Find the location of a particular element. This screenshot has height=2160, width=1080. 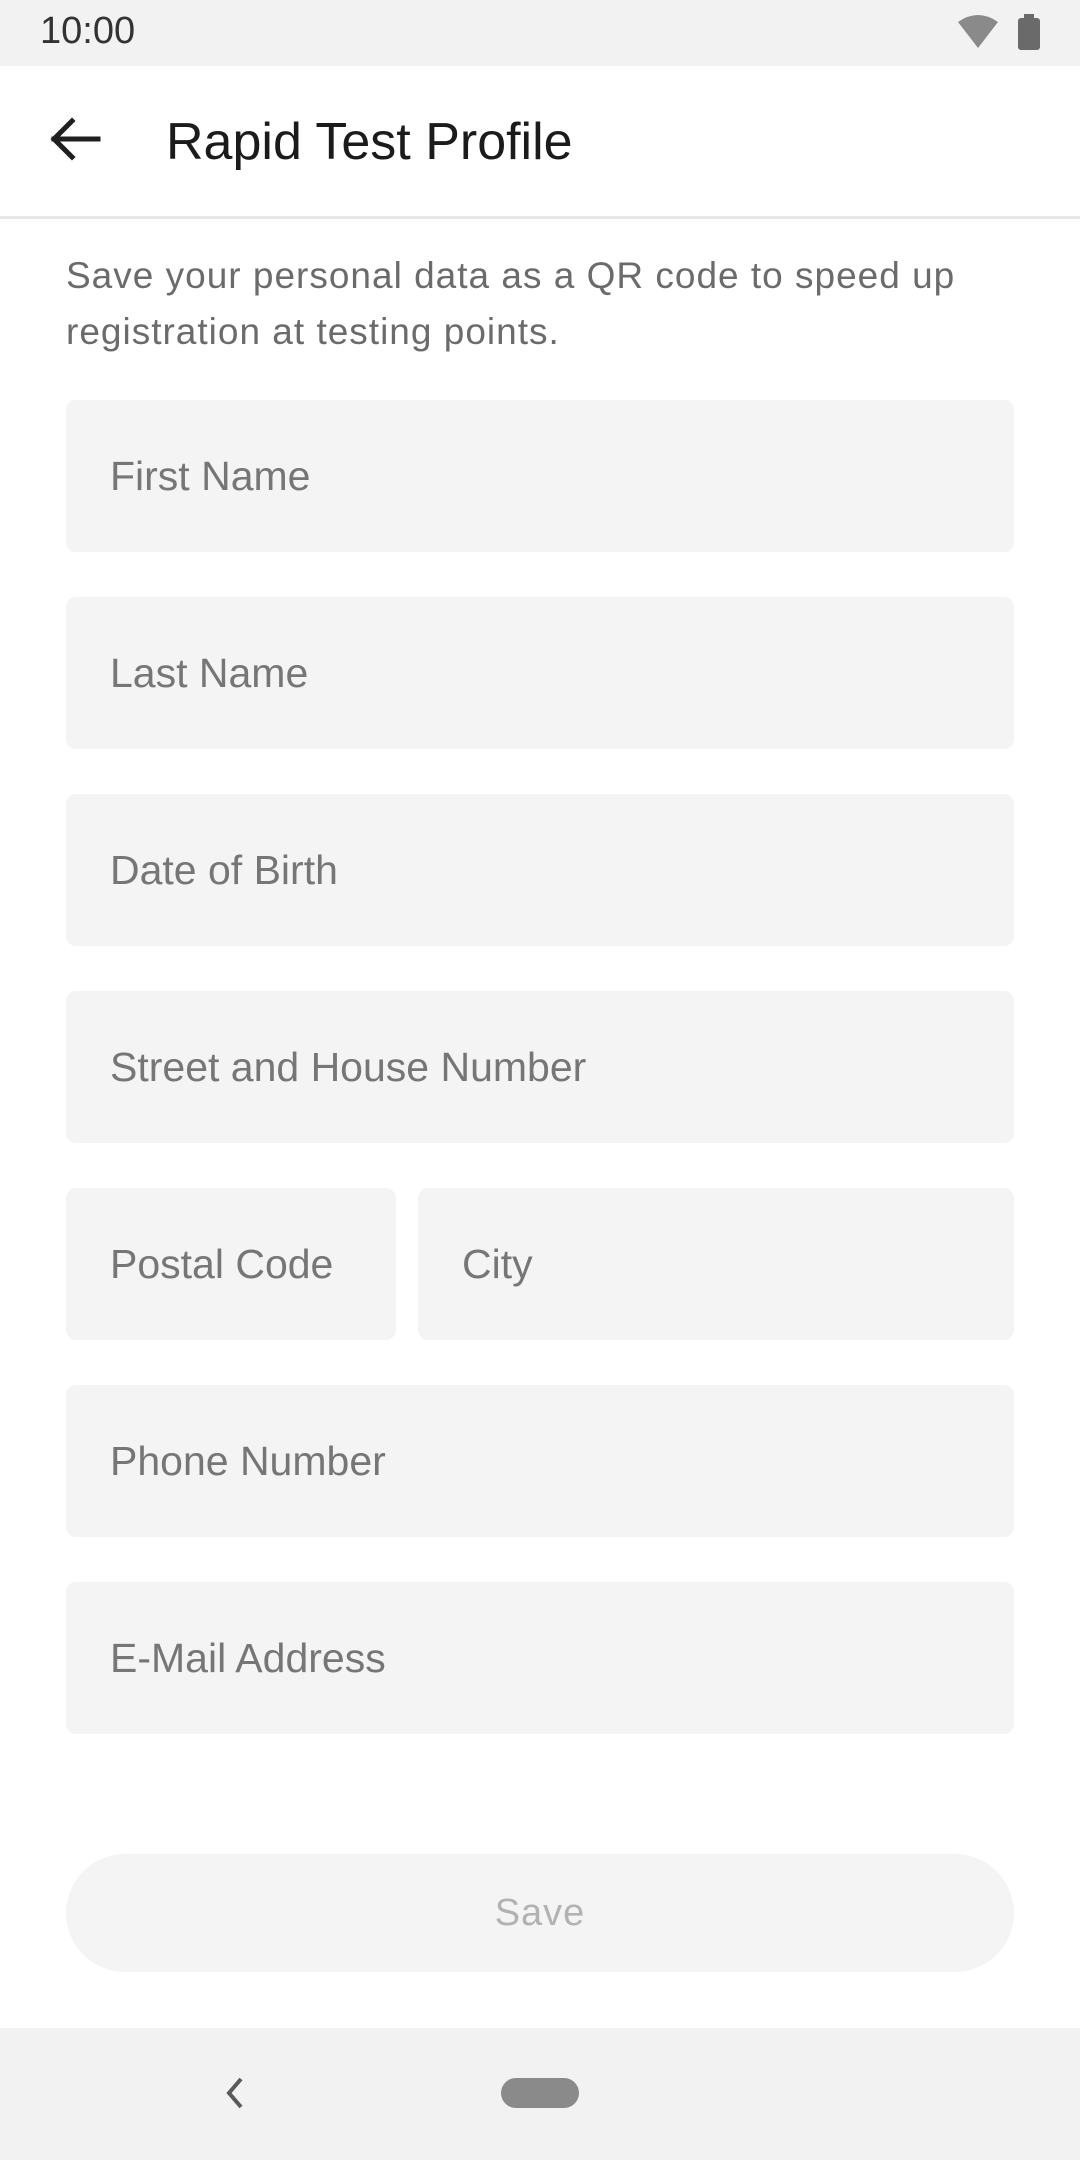

phone-field is located at coordinates (540, 1461).